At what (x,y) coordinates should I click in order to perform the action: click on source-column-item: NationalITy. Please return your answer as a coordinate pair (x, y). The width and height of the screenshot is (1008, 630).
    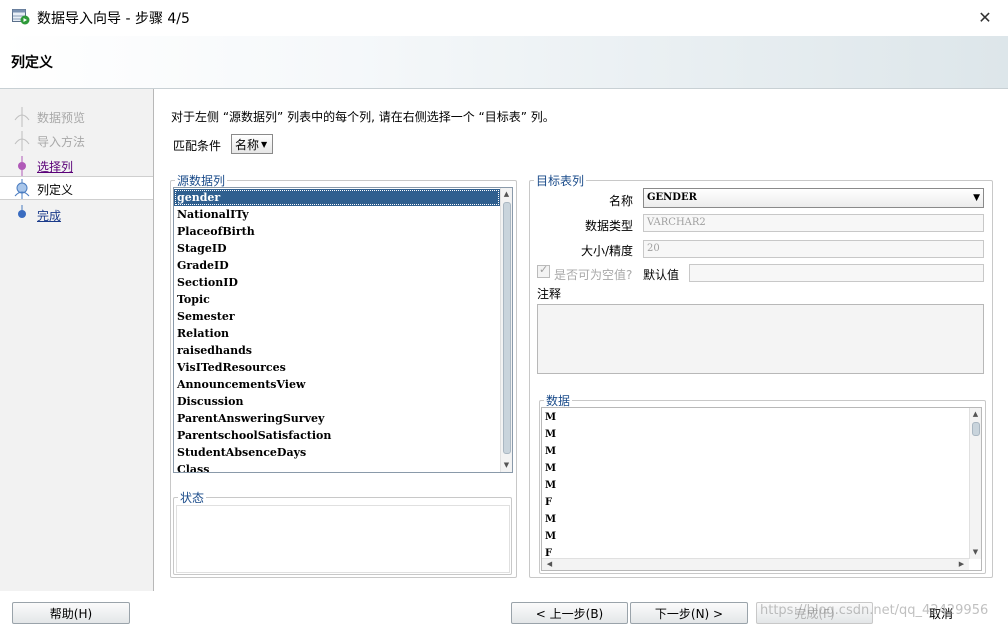
    Looking at the image, I should click on (337, 214).